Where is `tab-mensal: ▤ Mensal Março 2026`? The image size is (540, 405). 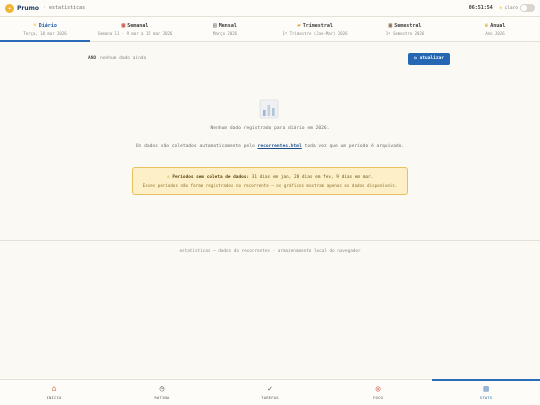 tab-mensal: ▤ Mensal Março 2026 is located at coordinates (225, 29).